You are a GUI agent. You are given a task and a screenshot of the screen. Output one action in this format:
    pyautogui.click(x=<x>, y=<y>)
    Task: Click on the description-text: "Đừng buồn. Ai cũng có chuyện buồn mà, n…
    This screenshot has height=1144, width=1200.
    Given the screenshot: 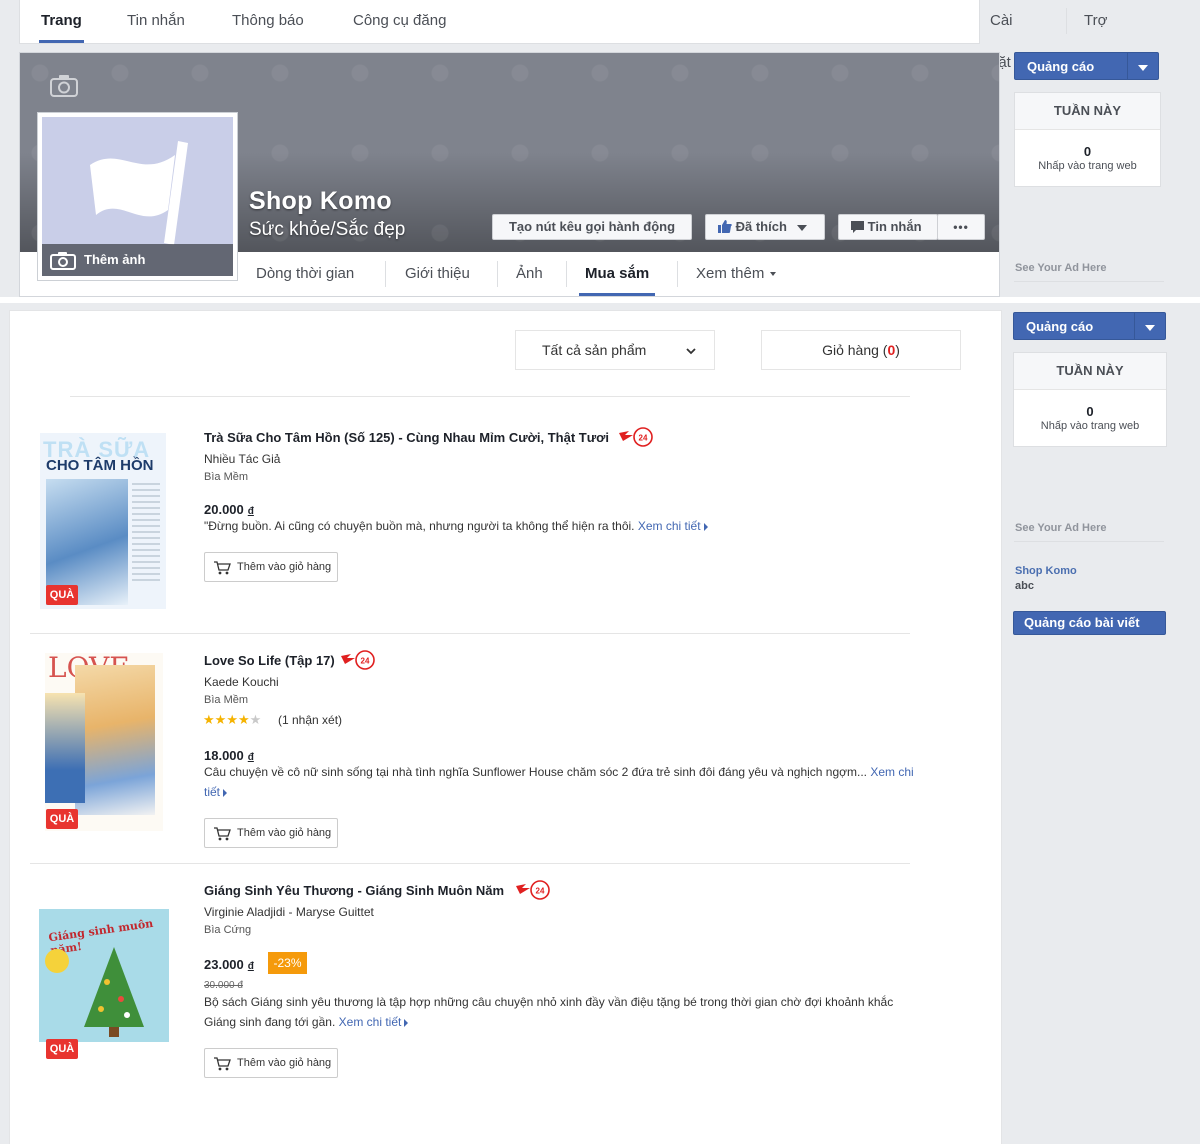 What is the action you would take?
    pyautogui.click(x=419, y=526)
    